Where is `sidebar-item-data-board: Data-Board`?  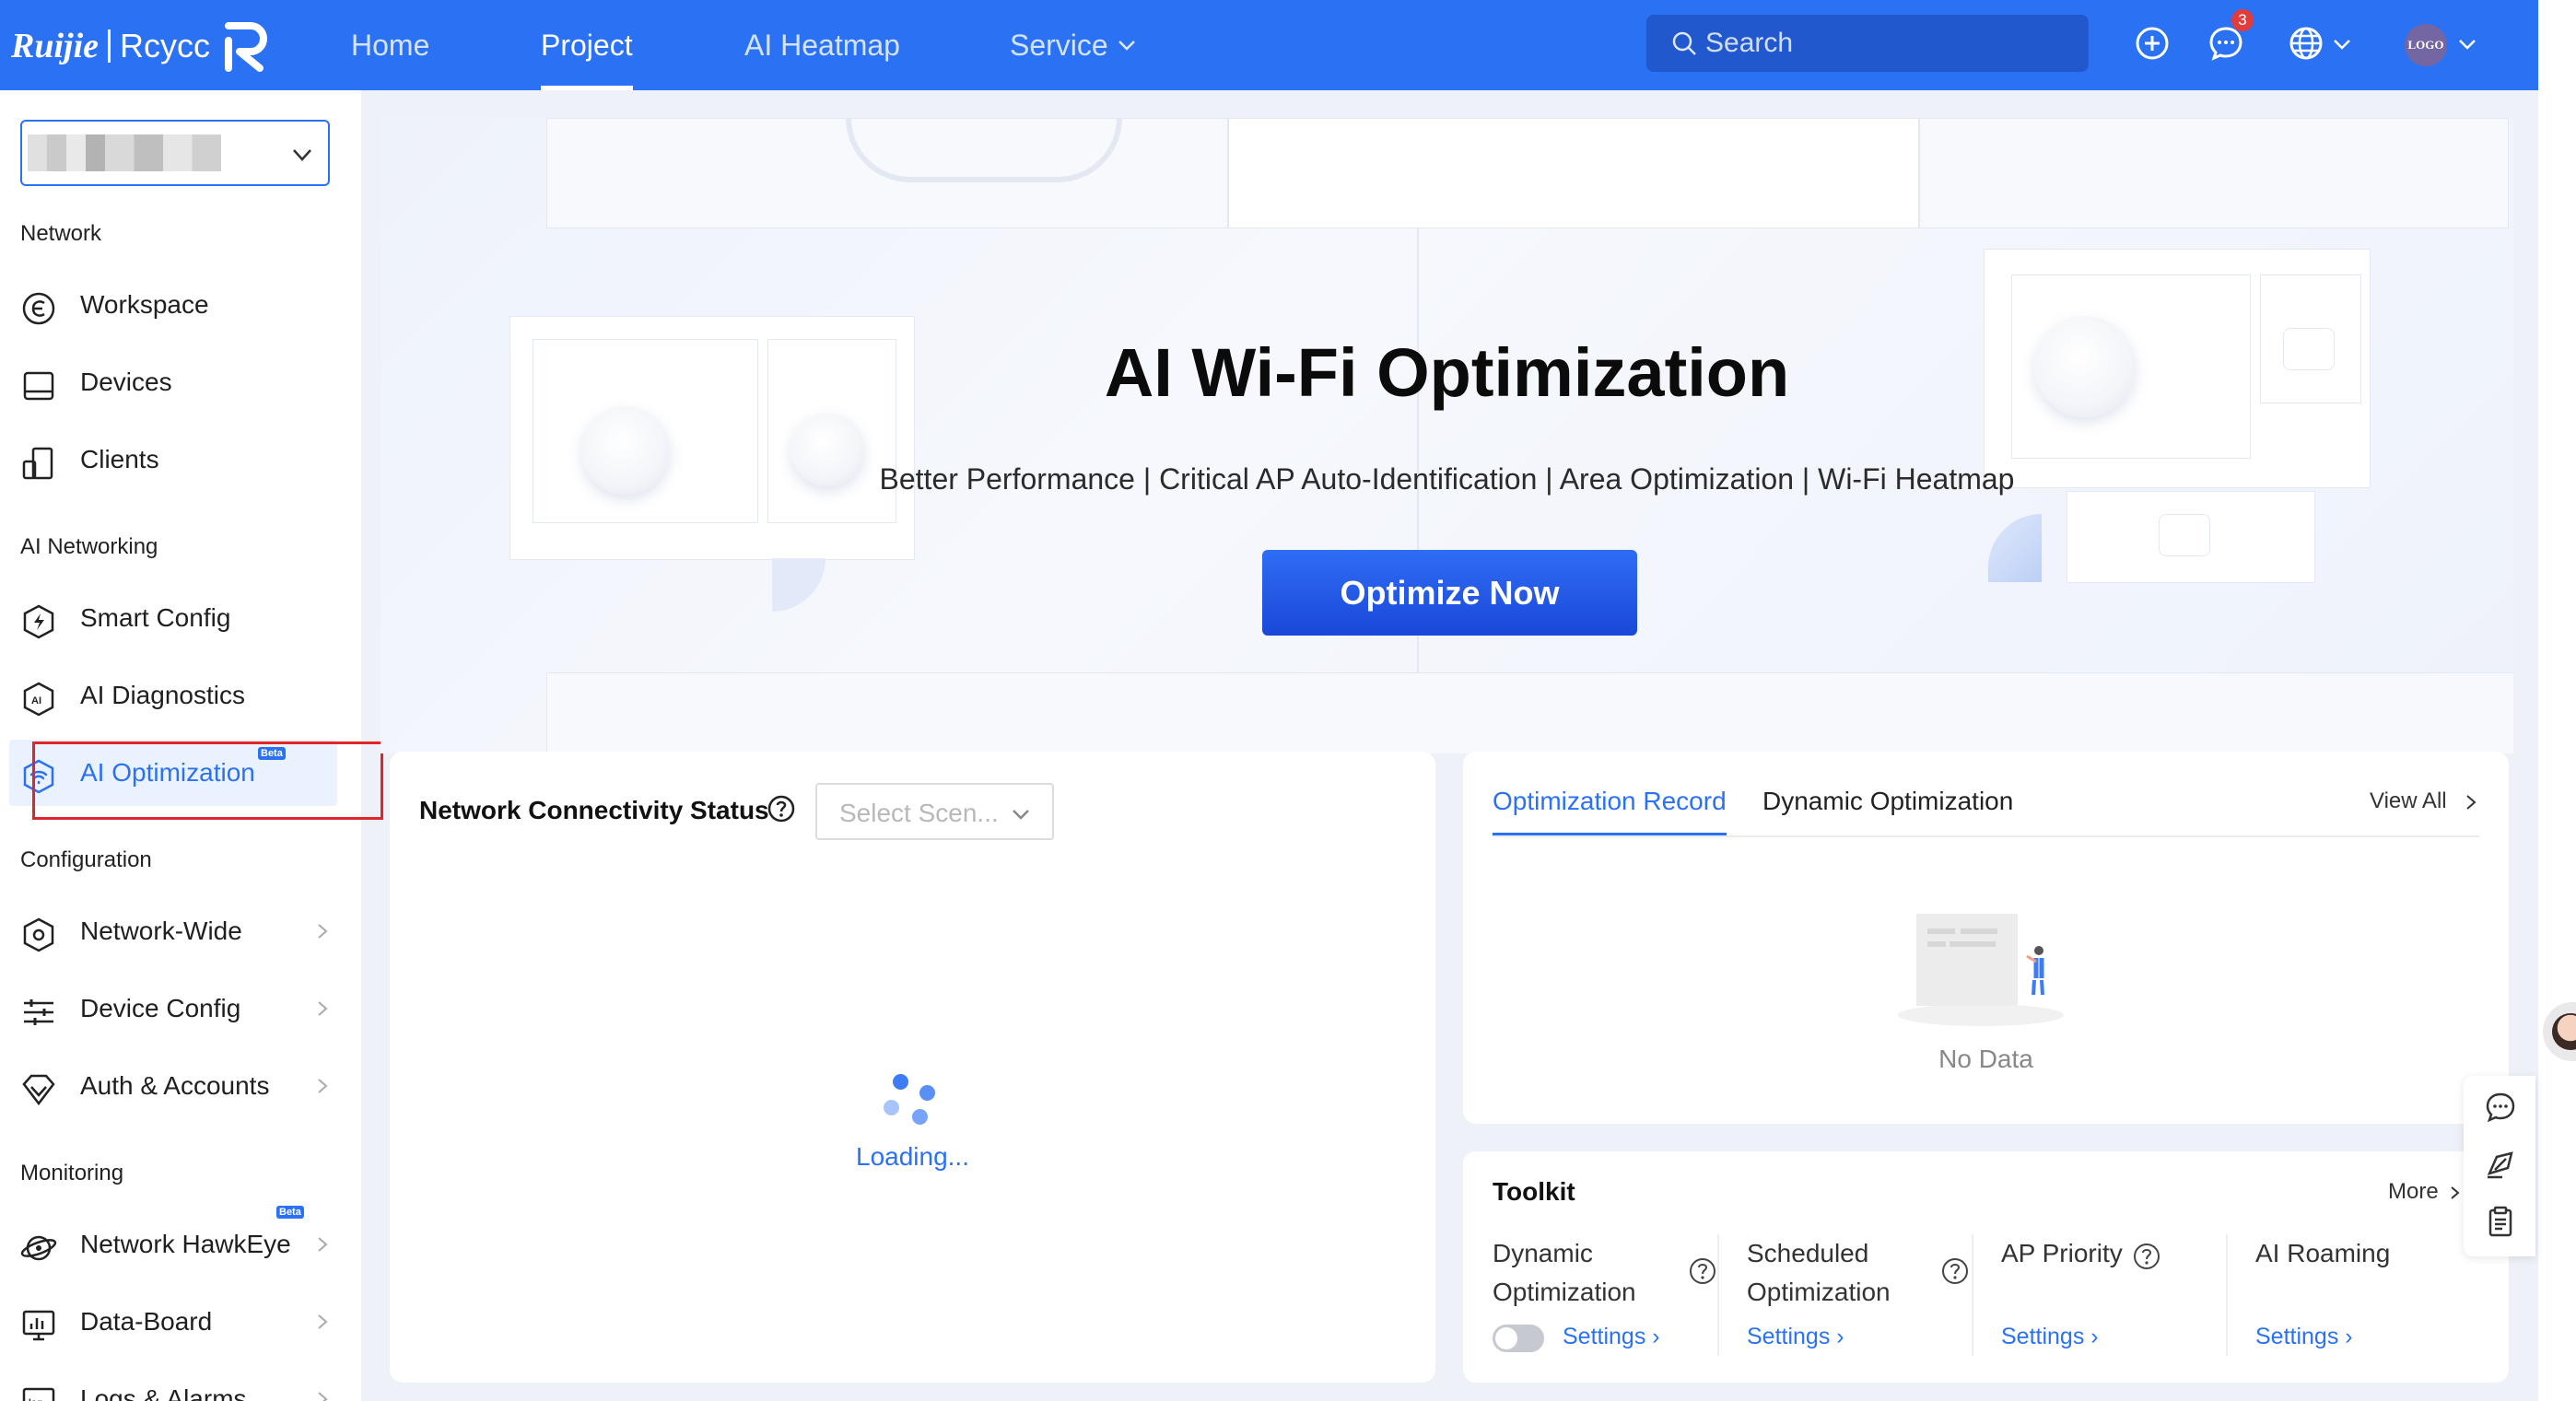
sidebar-item-data-board: Data-Board is located at coordinates (180, 1322).